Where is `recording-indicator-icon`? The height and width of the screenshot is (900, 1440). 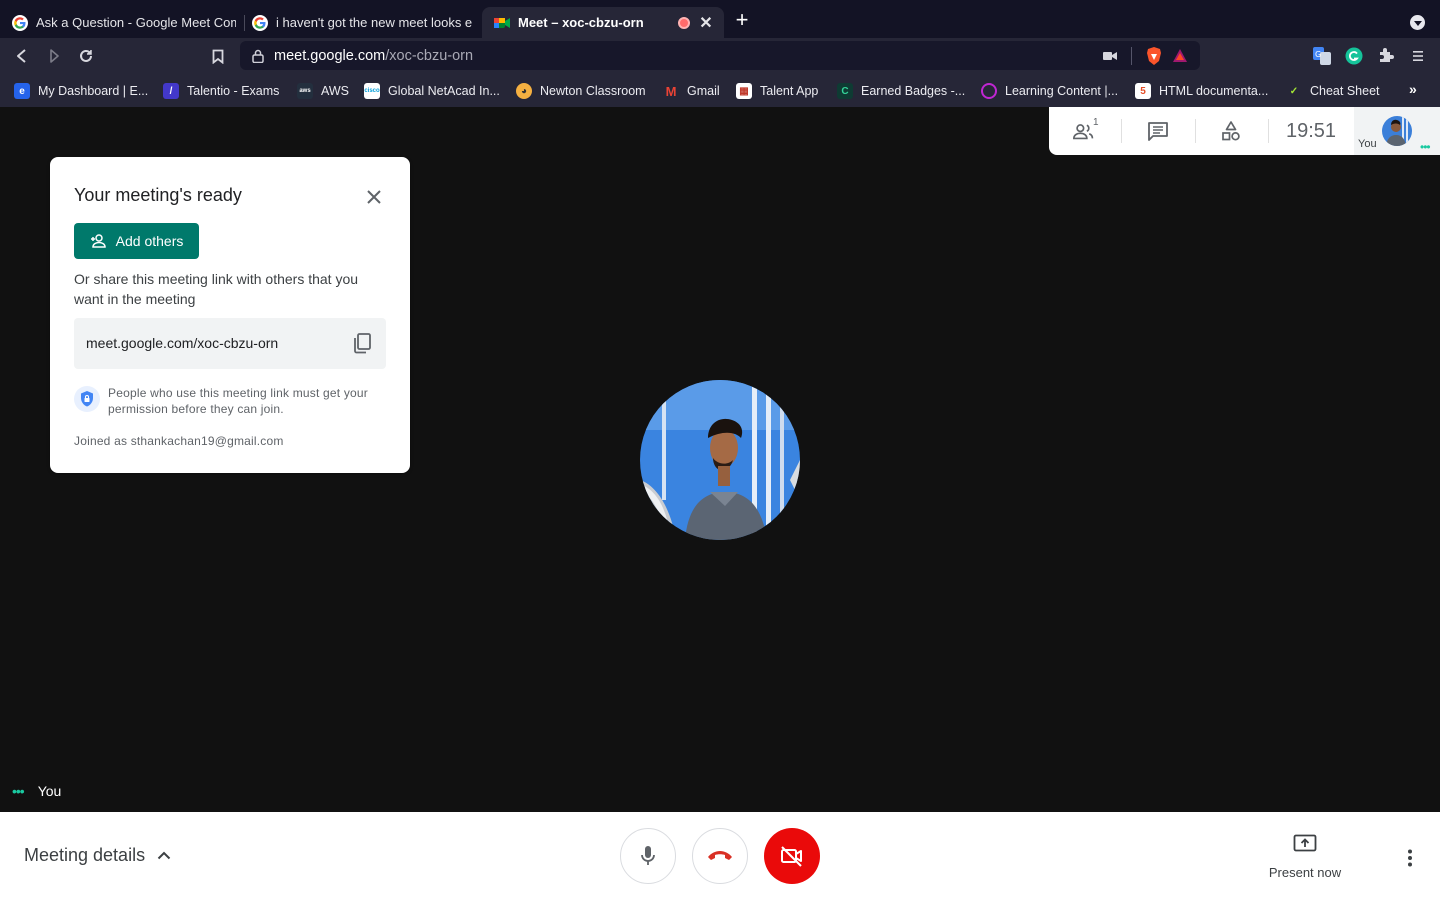 recording-indicator-icon is located at coordinates (684, 22).